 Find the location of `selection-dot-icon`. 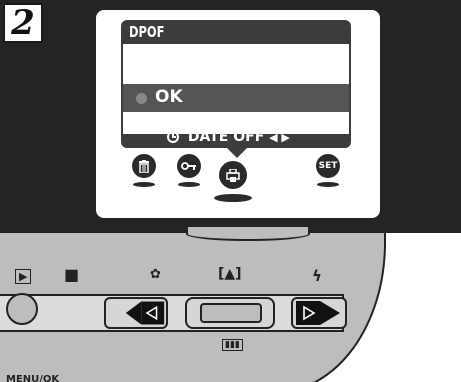

selection-dot-icon is located at coordinates (141, 98).